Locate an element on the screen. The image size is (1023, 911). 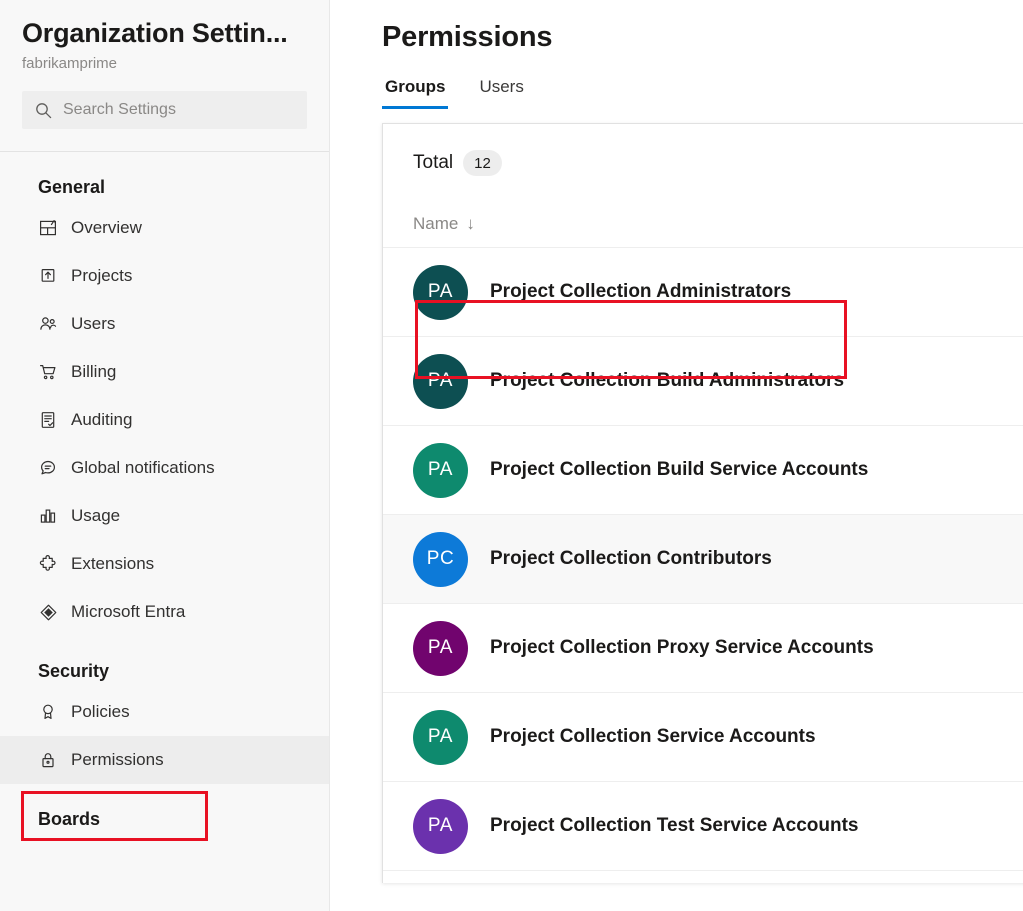
search-icon is located at coordinates (43, 110).